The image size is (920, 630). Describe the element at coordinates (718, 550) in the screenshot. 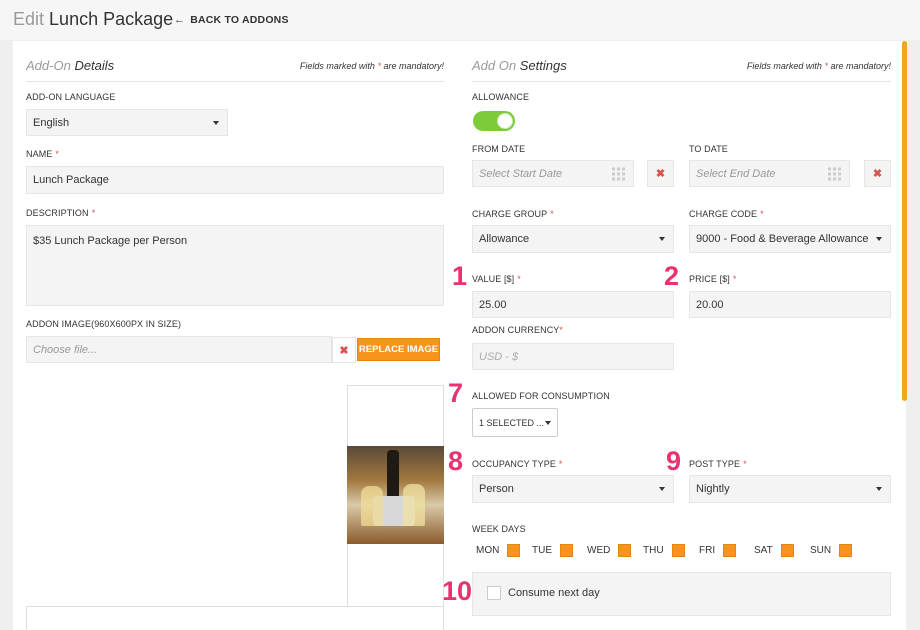

I see `weekday-fri: FRI` at that location.